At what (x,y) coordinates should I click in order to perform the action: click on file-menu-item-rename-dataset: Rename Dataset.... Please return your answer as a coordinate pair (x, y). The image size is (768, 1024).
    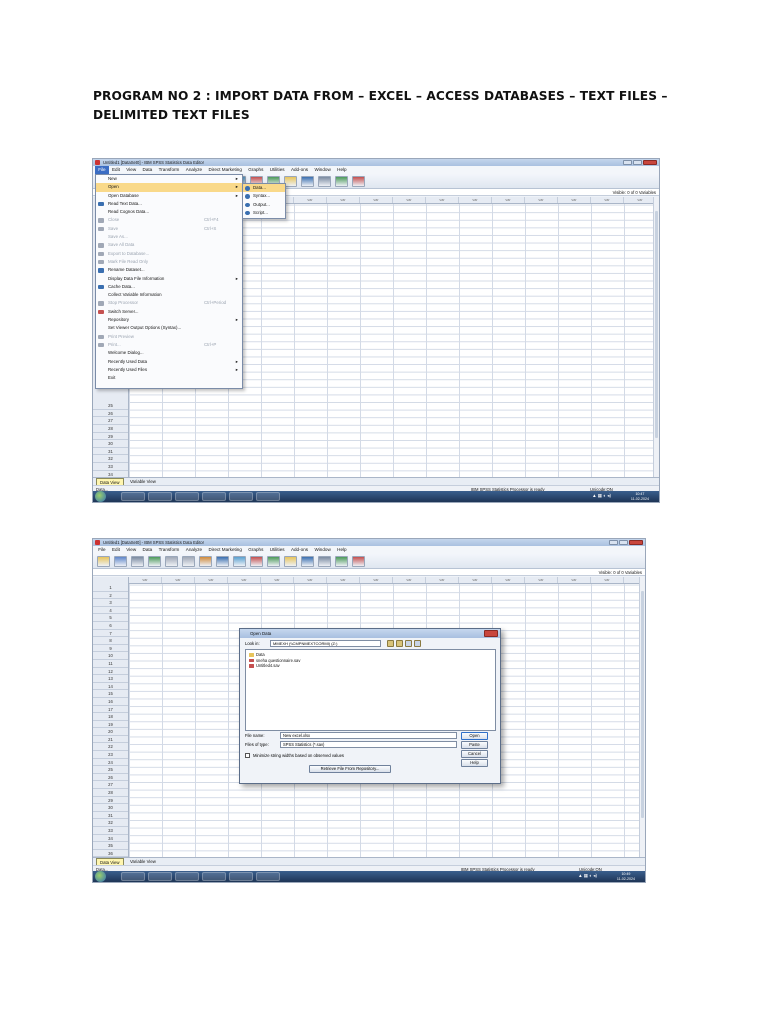
    Looking at the image, I should click on (169, 270).